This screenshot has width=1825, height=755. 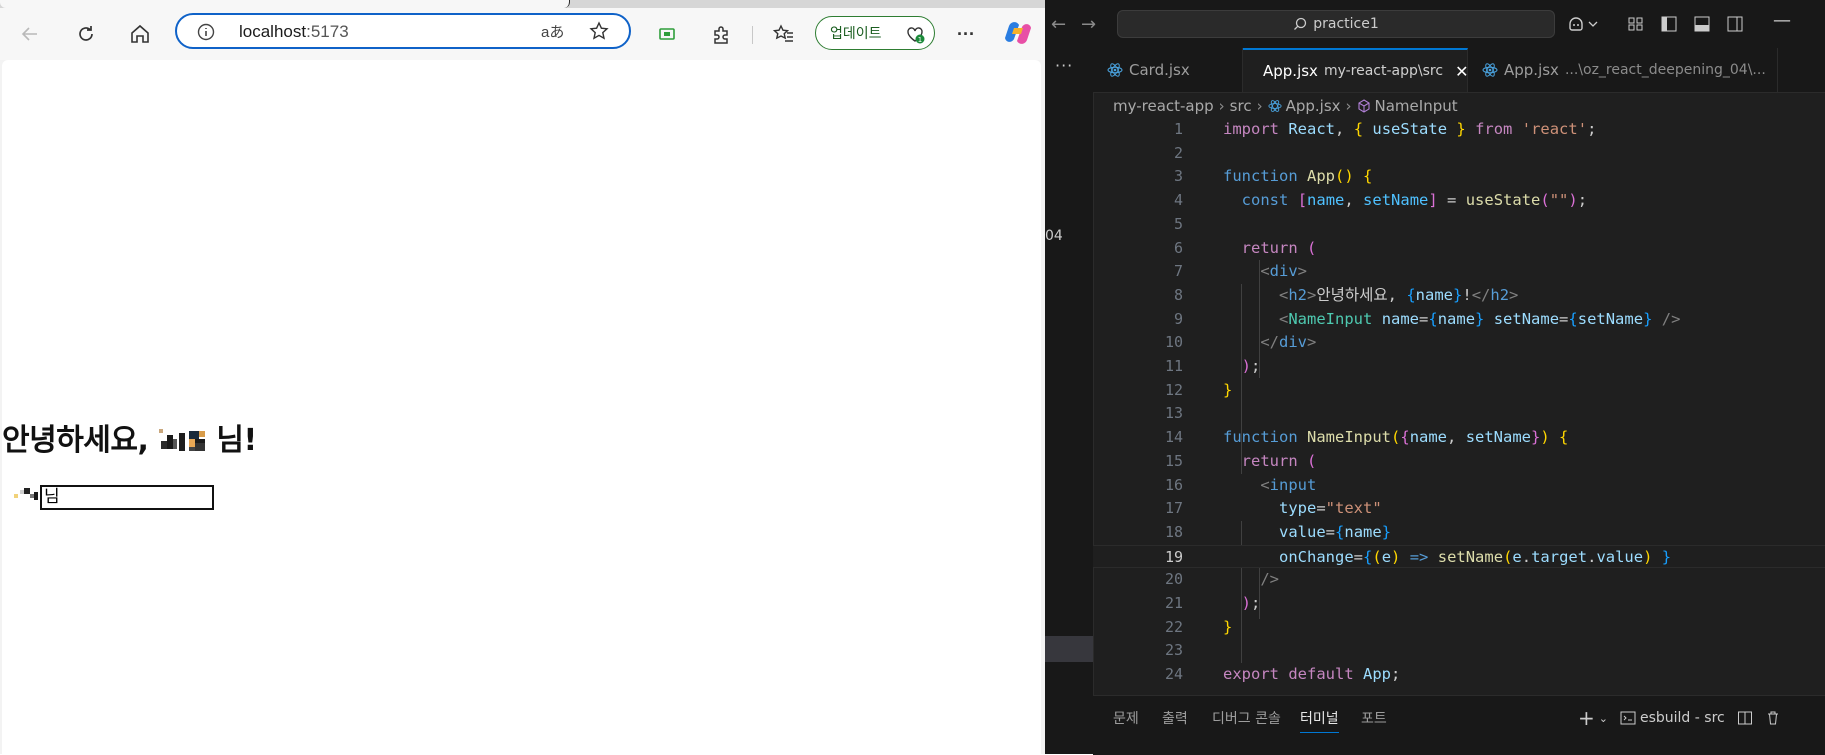 What do you see at coordinates (1374, 718) in the screenshot?
I see `tab-ports: 포트` at bounding box center [1374, 718].